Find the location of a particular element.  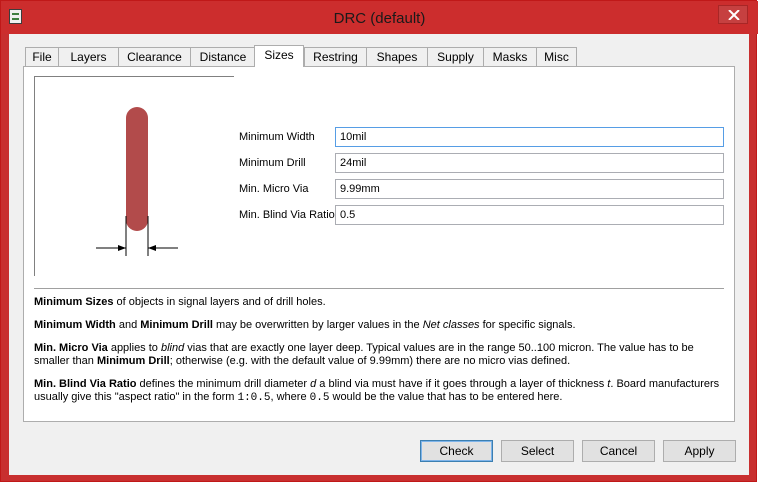

min-blind-via-ratio-input is located at coordinates (529, 215).